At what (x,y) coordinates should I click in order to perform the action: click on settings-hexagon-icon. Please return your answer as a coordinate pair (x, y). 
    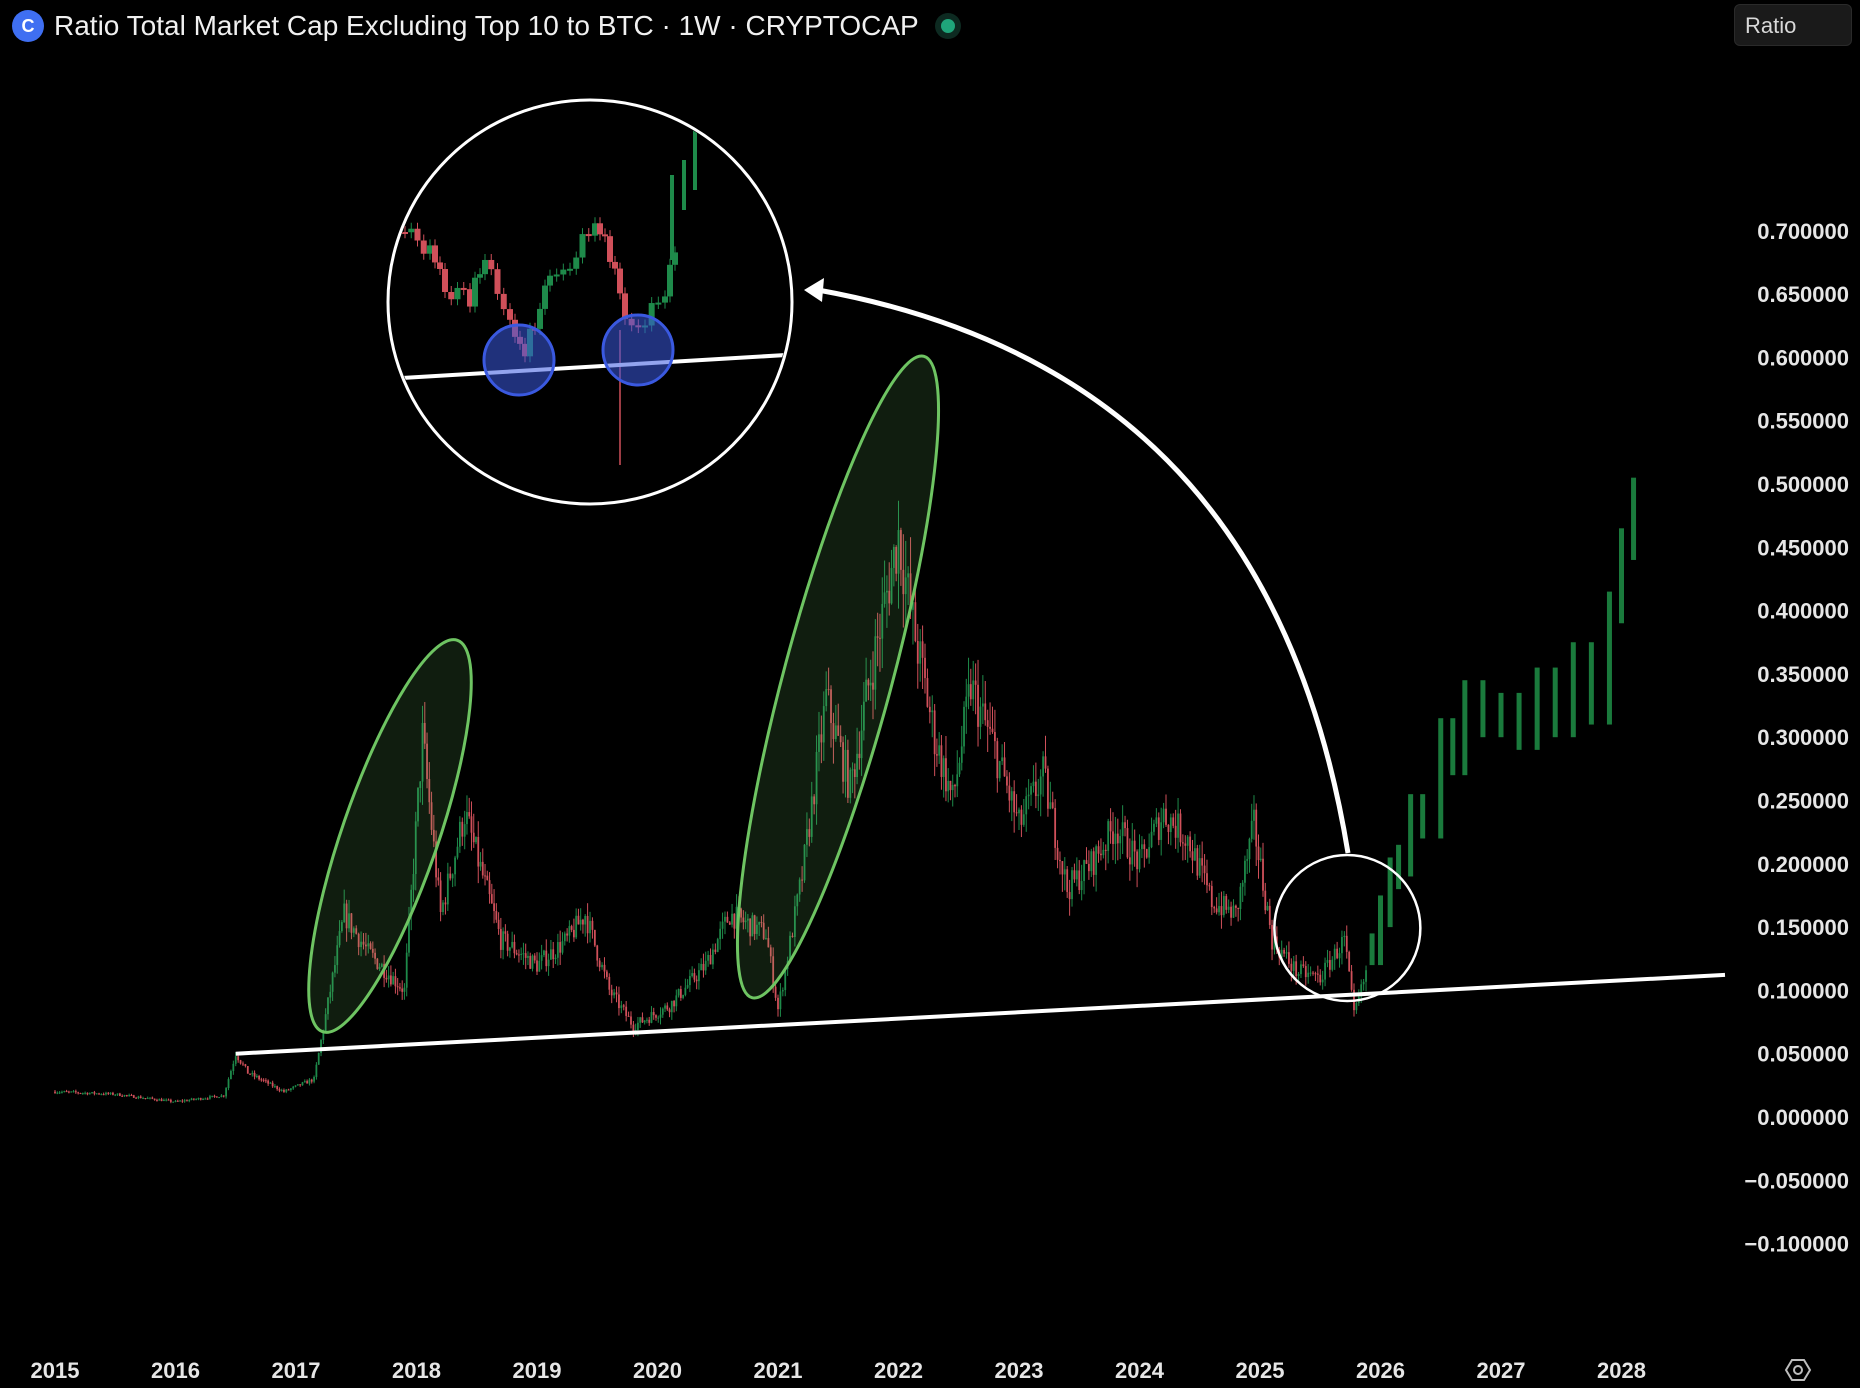
    Looking at the image, I should click on (1798, 1370).